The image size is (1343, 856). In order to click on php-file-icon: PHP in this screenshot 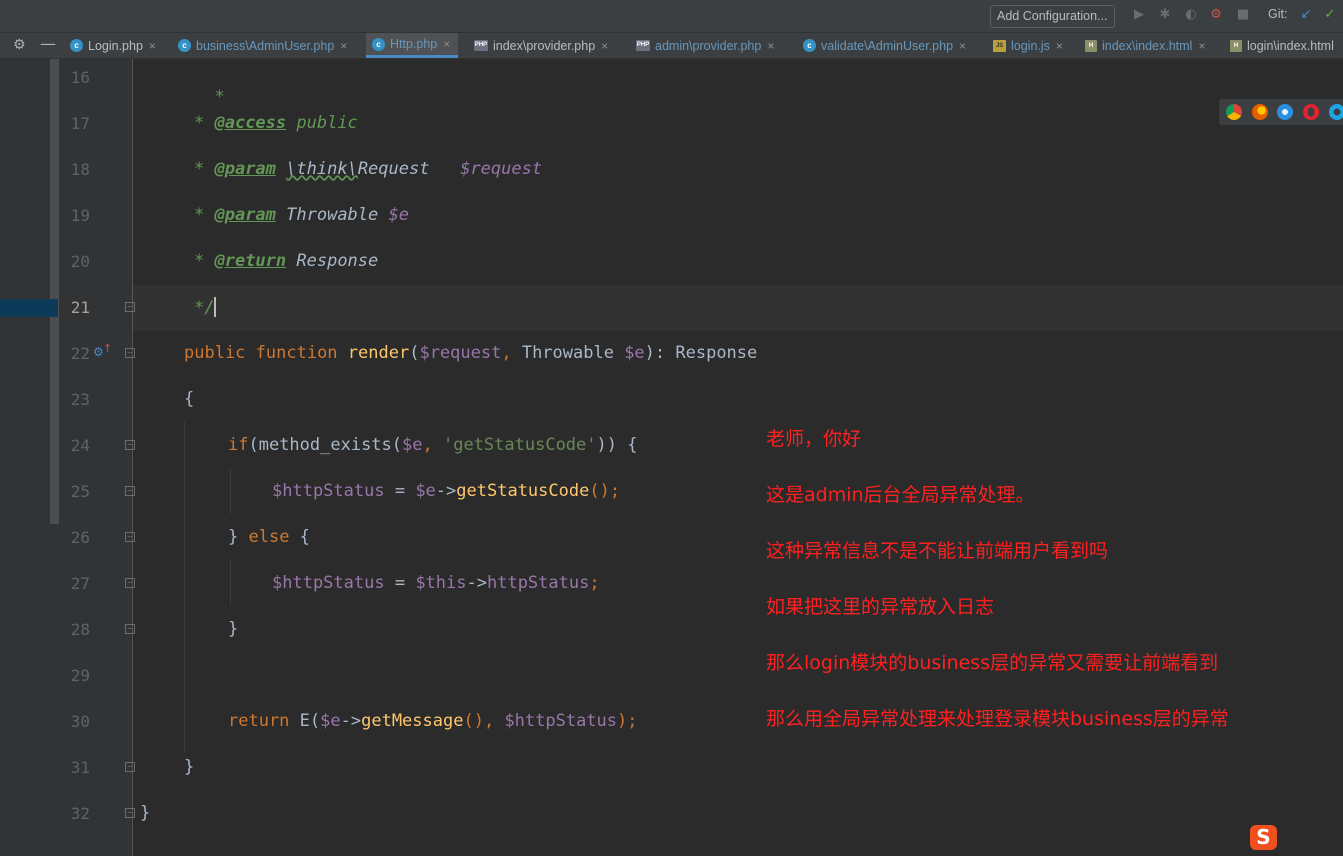, I will do `click(643, 45)`.